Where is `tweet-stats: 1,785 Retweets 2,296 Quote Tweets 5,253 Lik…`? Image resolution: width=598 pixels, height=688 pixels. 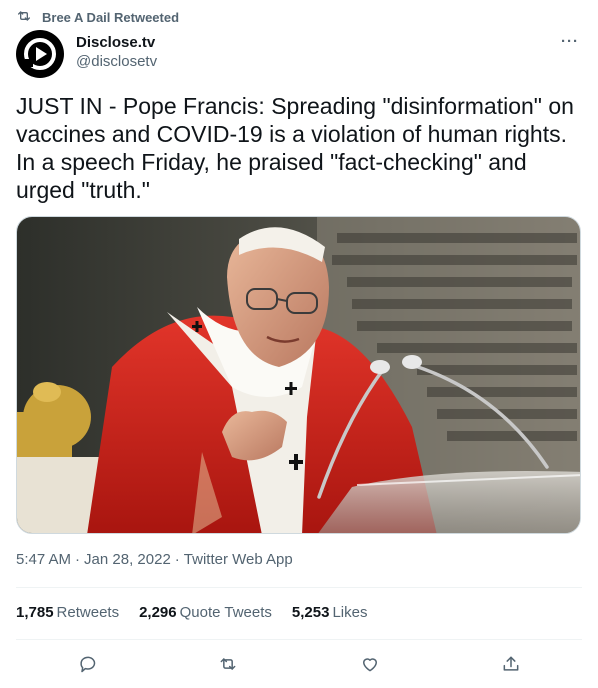
tweet-stats: 1,785 Retweets 2,296 Quote Tweets 5,253 Lik… is located at coordinates (191, 612).